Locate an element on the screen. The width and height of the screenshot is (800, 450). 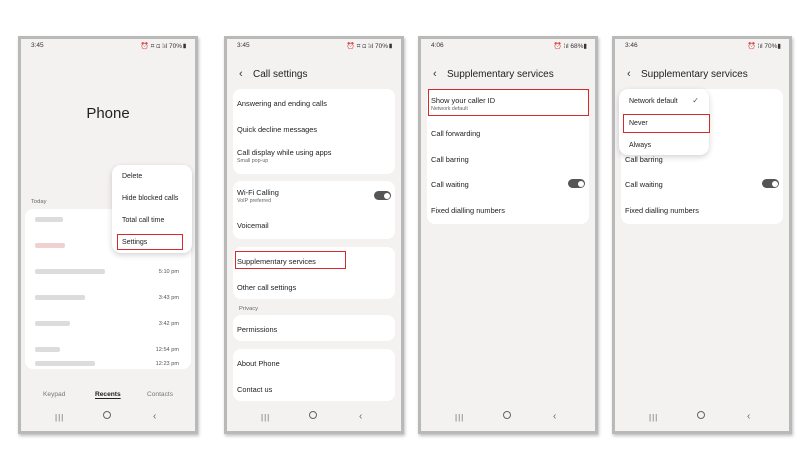
menu-item-delete: Delete is located at coordinates (153, 176).